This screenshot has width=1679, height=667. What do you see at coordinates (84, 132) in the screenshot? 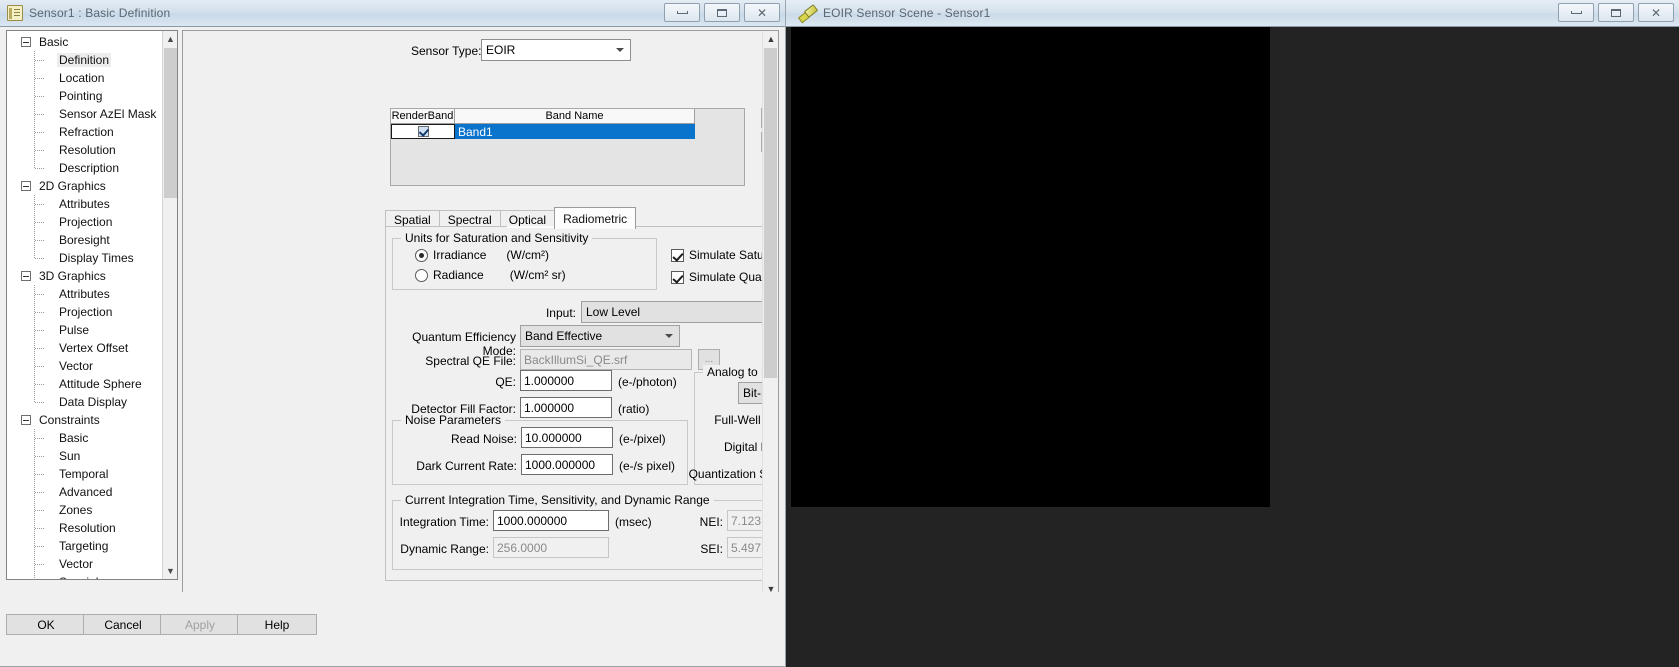
I see `tree-item-refraction: Refraction` at bounding box center [84, 132].